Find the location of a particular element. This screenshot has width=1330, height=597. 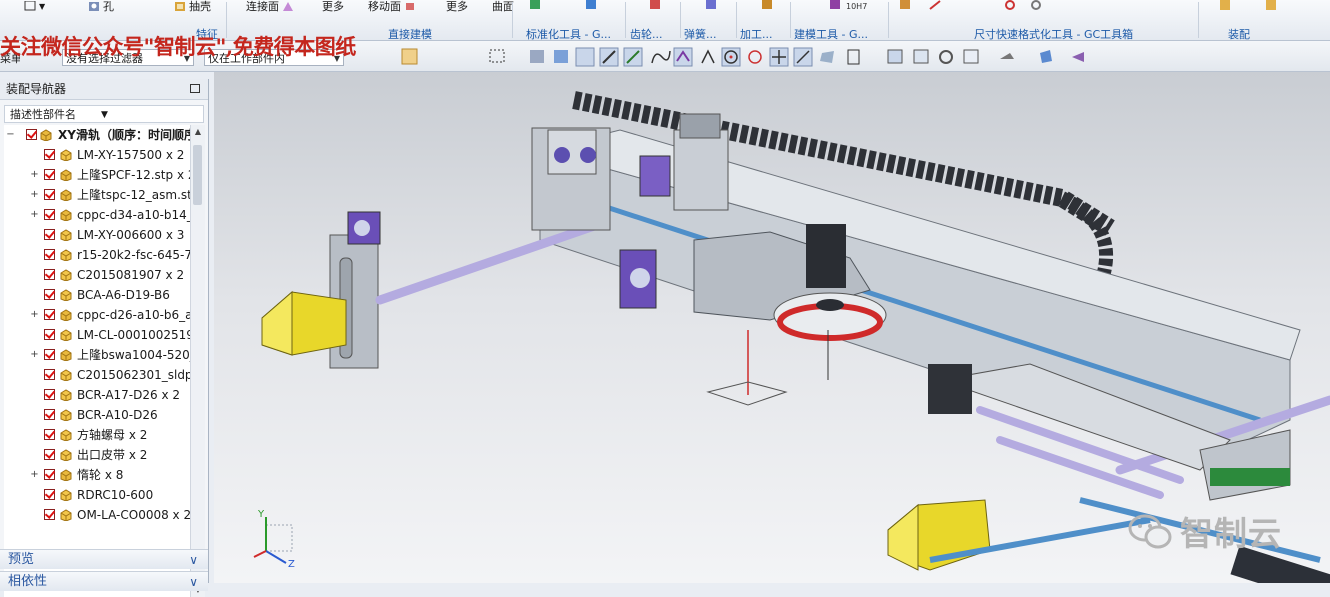

tree-row: LM-CL-00010025195 is located at coordinates (97, 335).